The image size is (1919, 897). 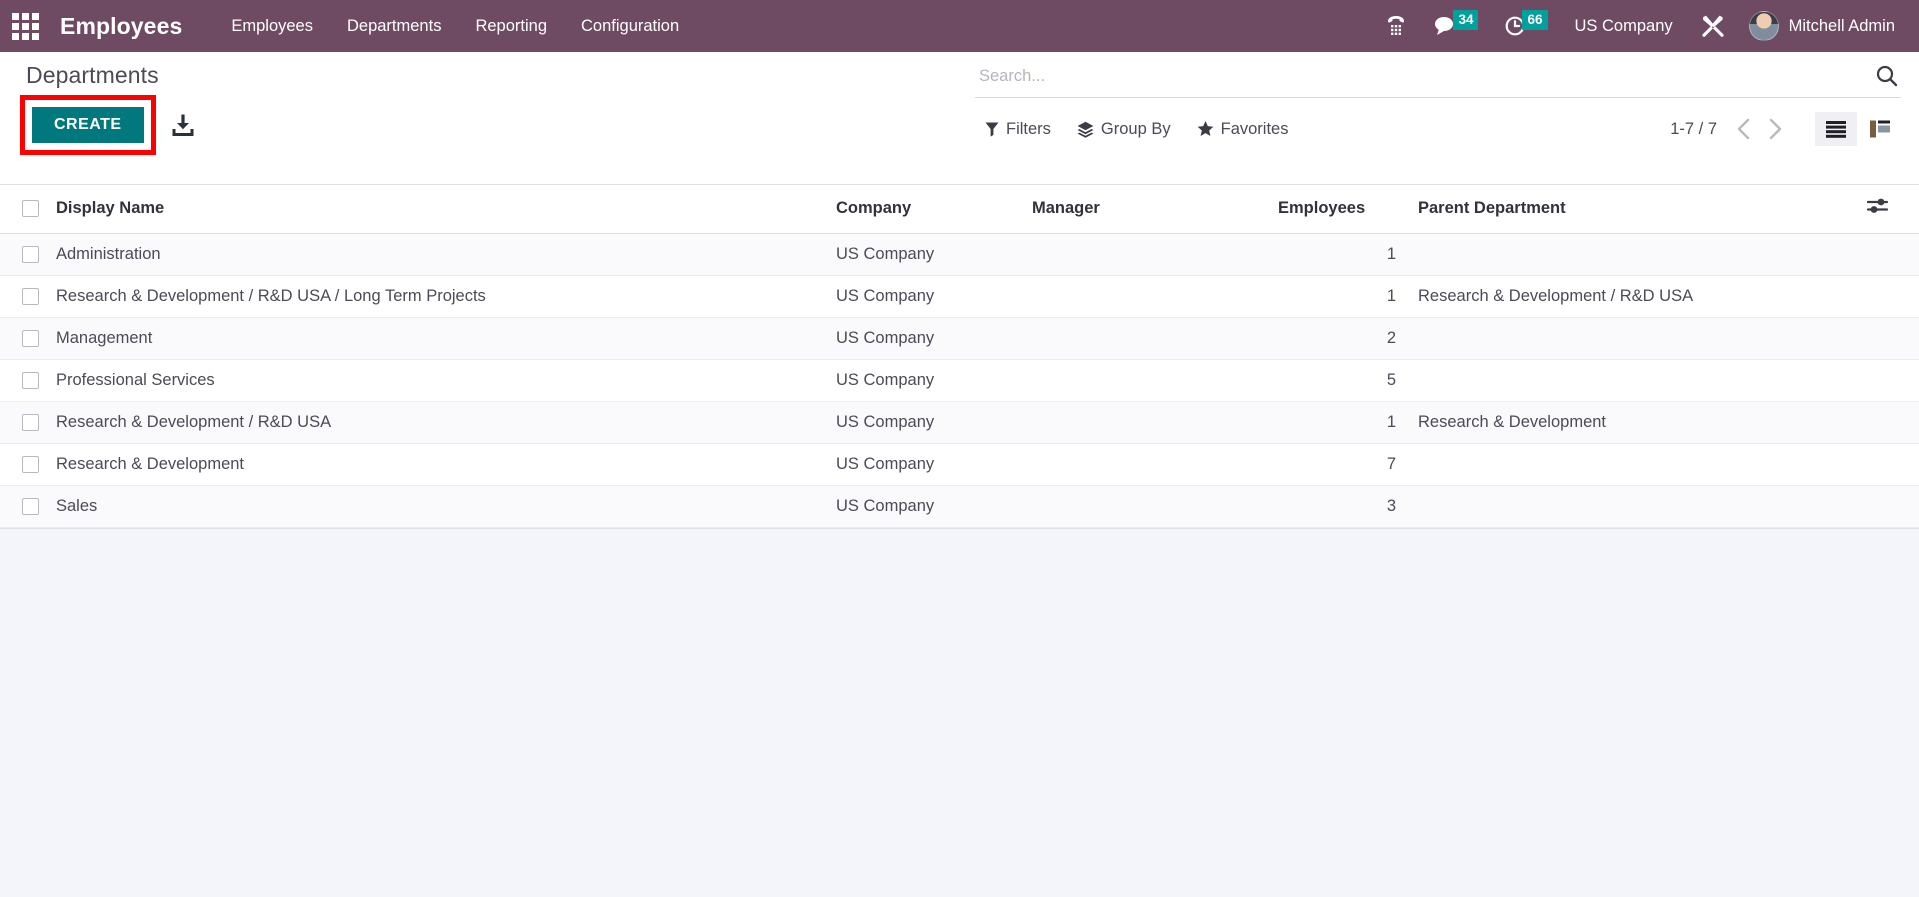 I want to click on search-bar, so click(x=1438, y=78).